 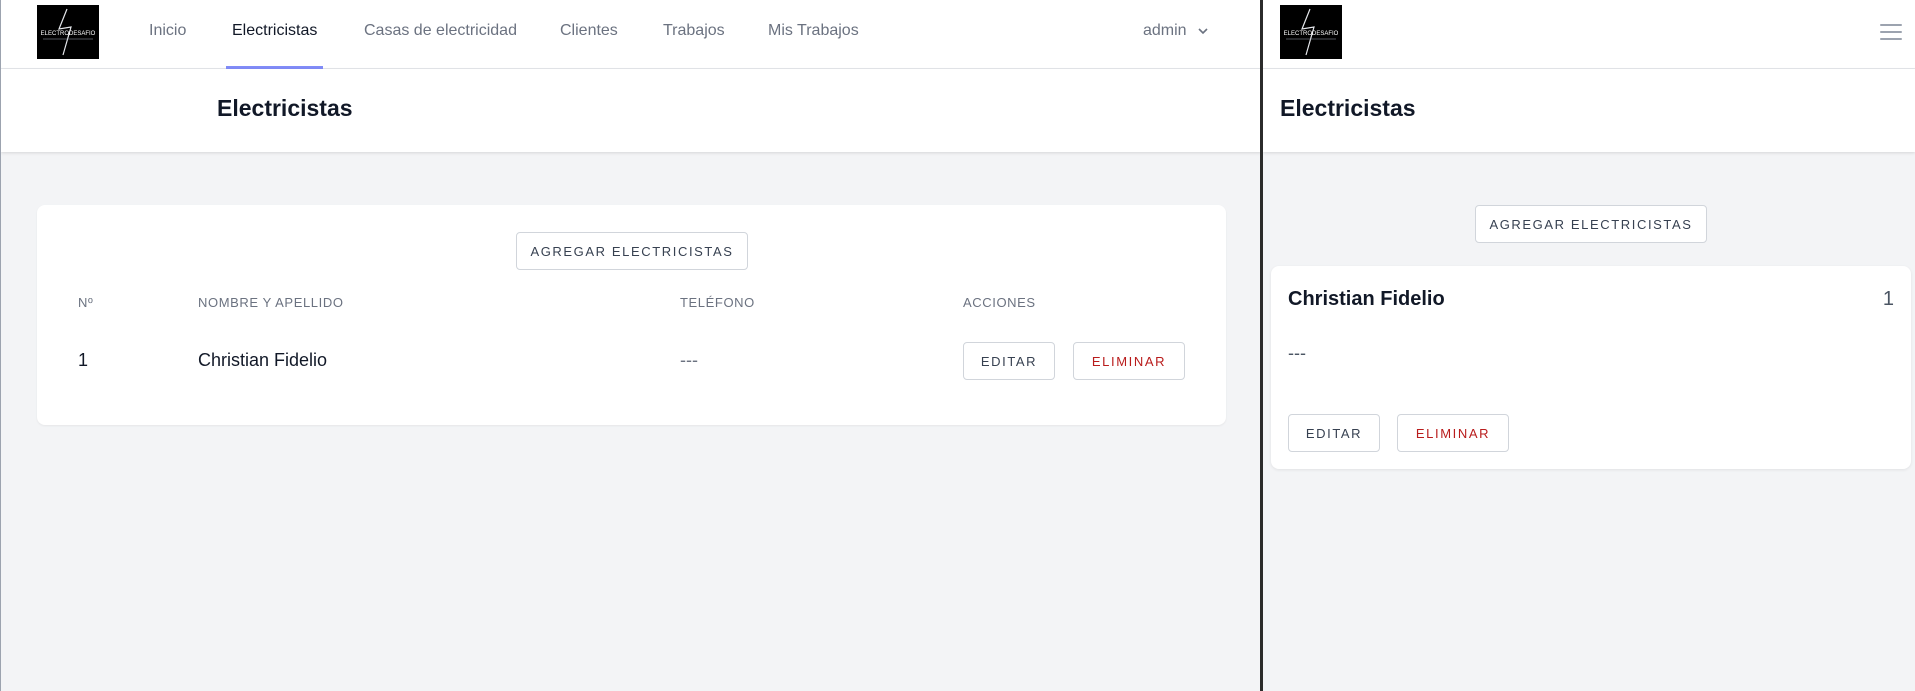 I want to click on page-header: Electricistas, so click(x=631, y=110).